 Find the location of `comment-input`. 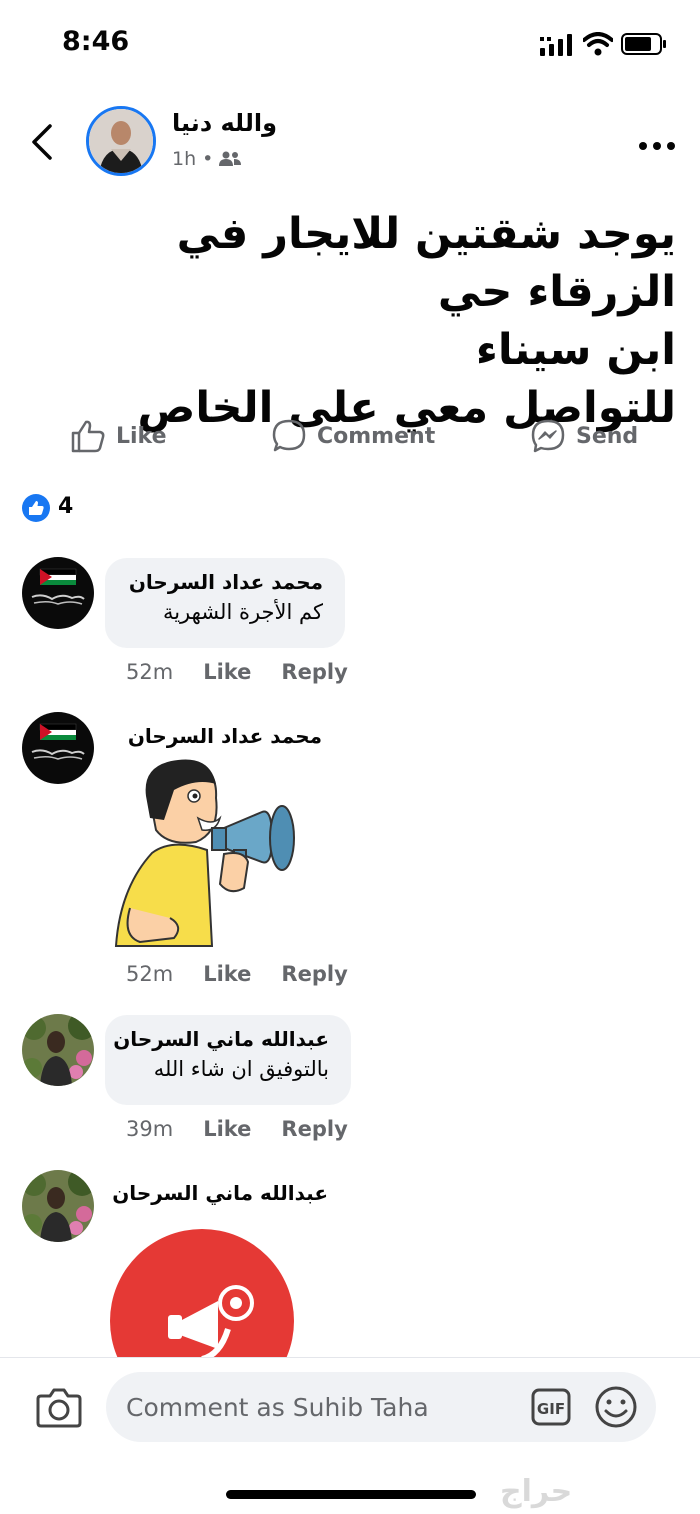

comment-input is located at coordinates (381, 1407).